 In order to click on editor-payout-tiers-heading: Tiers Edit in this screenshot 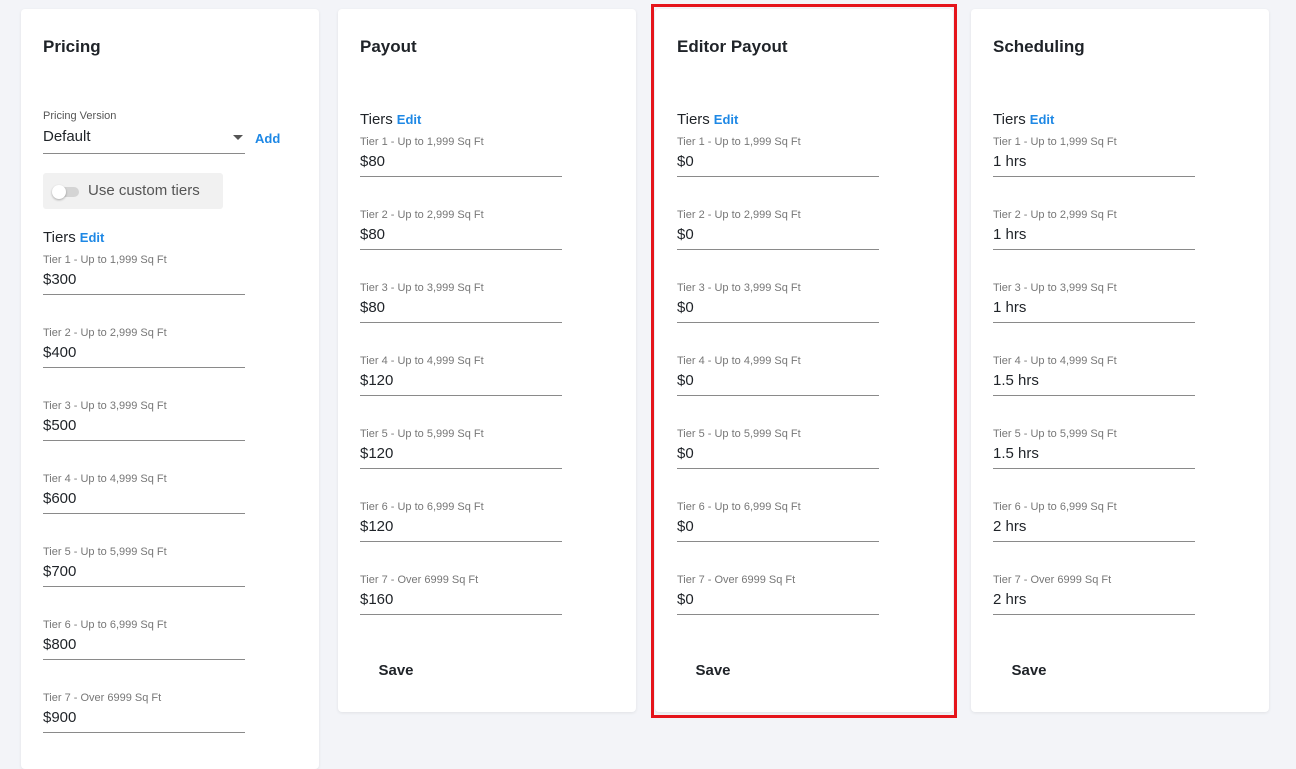, I will do `click(707, 119)`.